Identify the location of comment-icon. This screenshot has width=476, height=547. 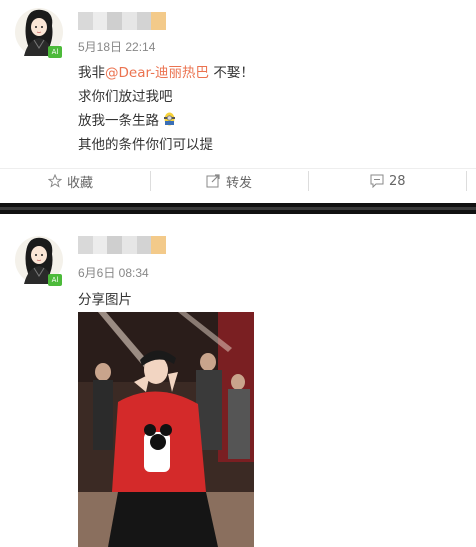
(377, 181).